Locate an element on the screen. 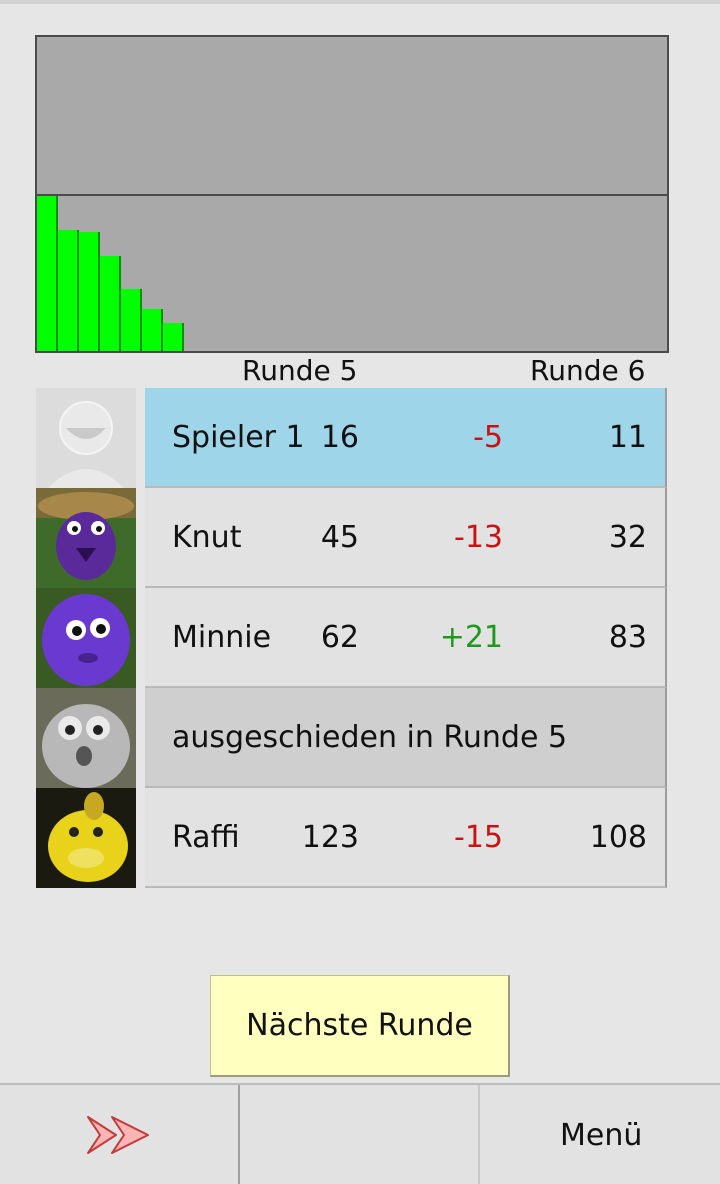 Image resolution: width=720 pixels, height=1184 pixels. chart-midline is located at coordinates (352, 195).